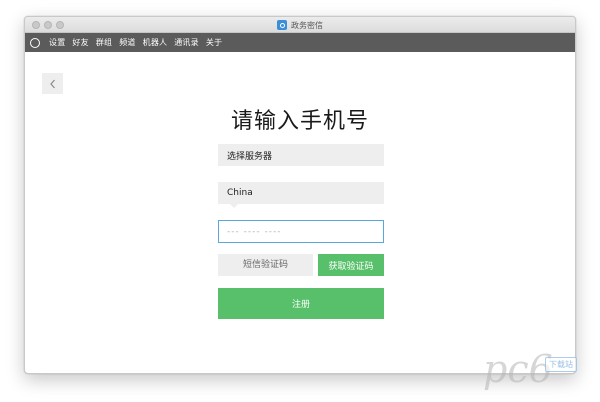 The image size is (600, 402). What do you see at coordinates (301, 303) in the screenshot?
I see `register-button: 注册` at bounding box center [301, 303].